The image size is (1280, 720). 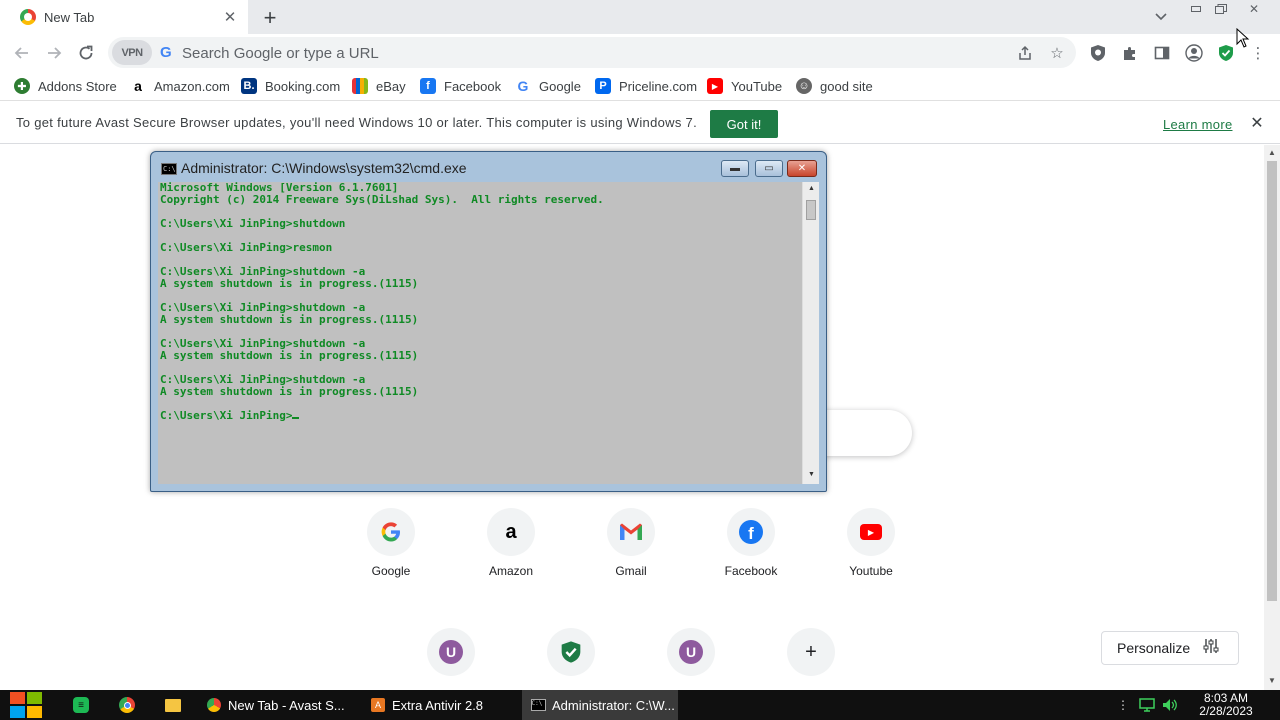 What do you see at coordinates (1221, 9) in the screenshot?
I see `restore-window-button` at bounding box center [1221, 9].